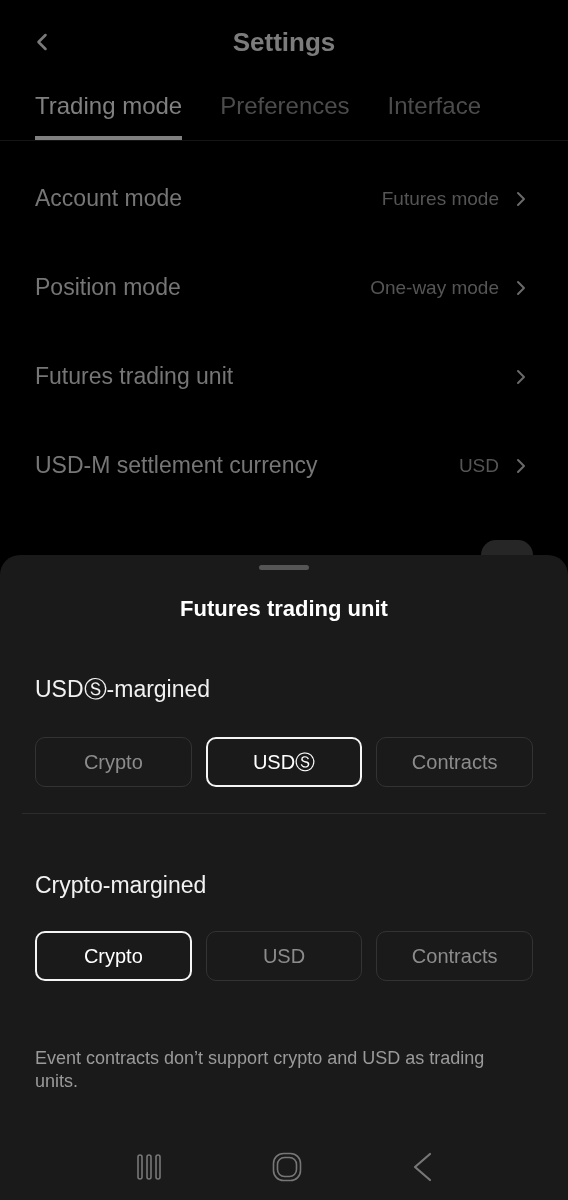 Image resolution: width=568 pixels, height=1200 pixels. Describe the element at coordinates (284, 42) in the screenshot. I see `page-title: Settings` at that location.